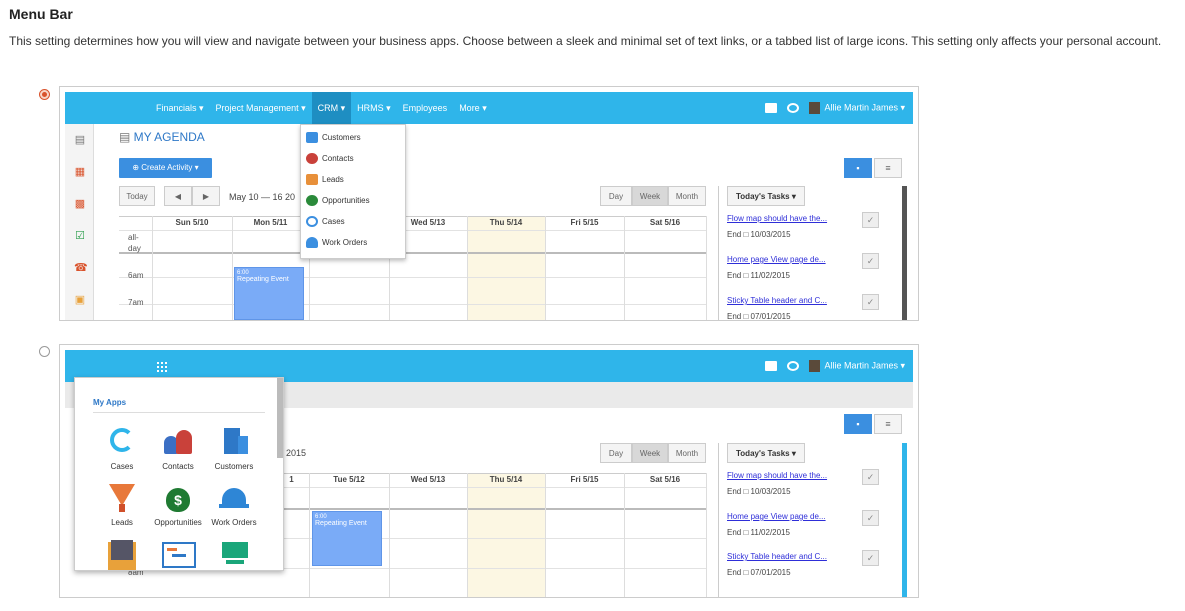 This screenshot has width=1185, height=611. What do you see at coordinates (122, 498) in the screenshot?
I see `funnel-icon` at bounding box center [122, 498].